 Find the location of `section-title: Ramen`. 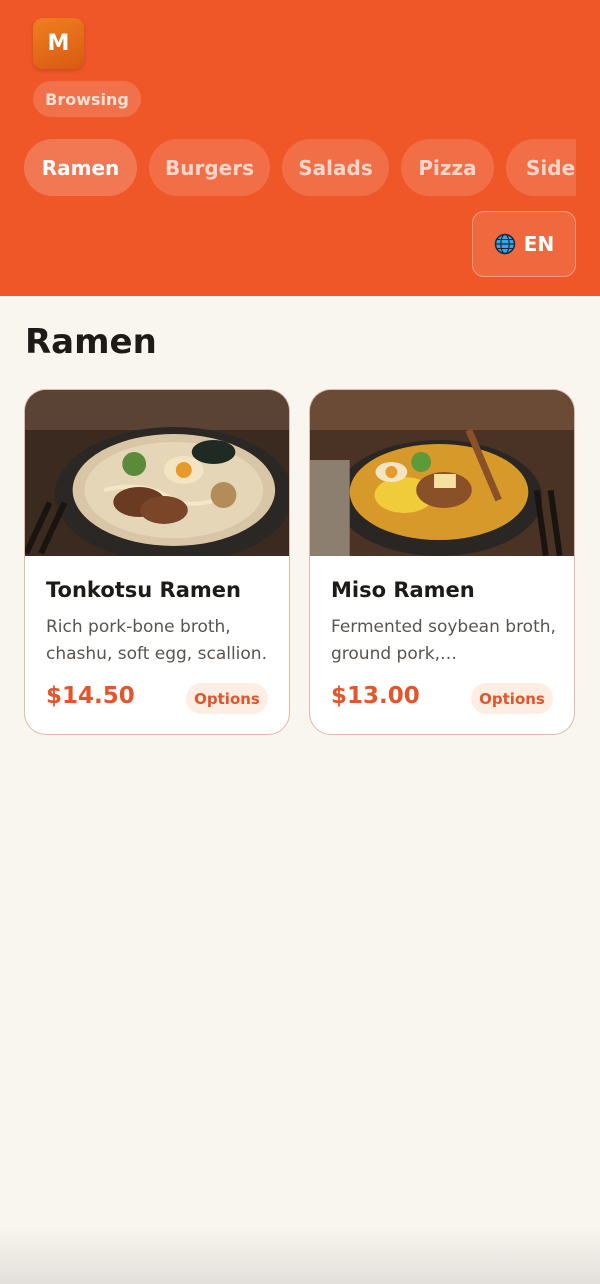

section-title: Ramen is located at coordinates (91, 342).